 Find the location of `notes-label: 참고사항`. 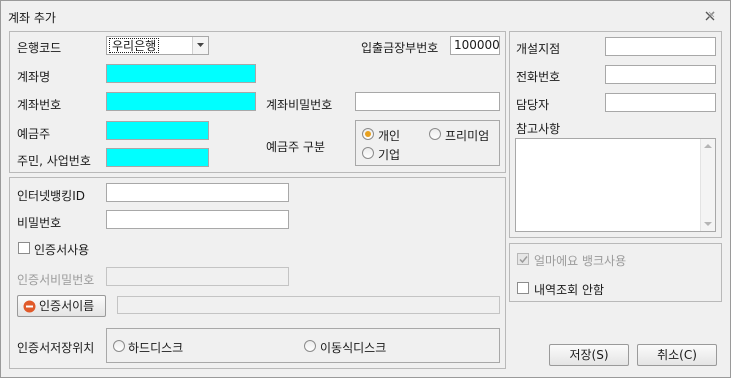

notes-label: 참고사항 is located at coordinates (538, 129).